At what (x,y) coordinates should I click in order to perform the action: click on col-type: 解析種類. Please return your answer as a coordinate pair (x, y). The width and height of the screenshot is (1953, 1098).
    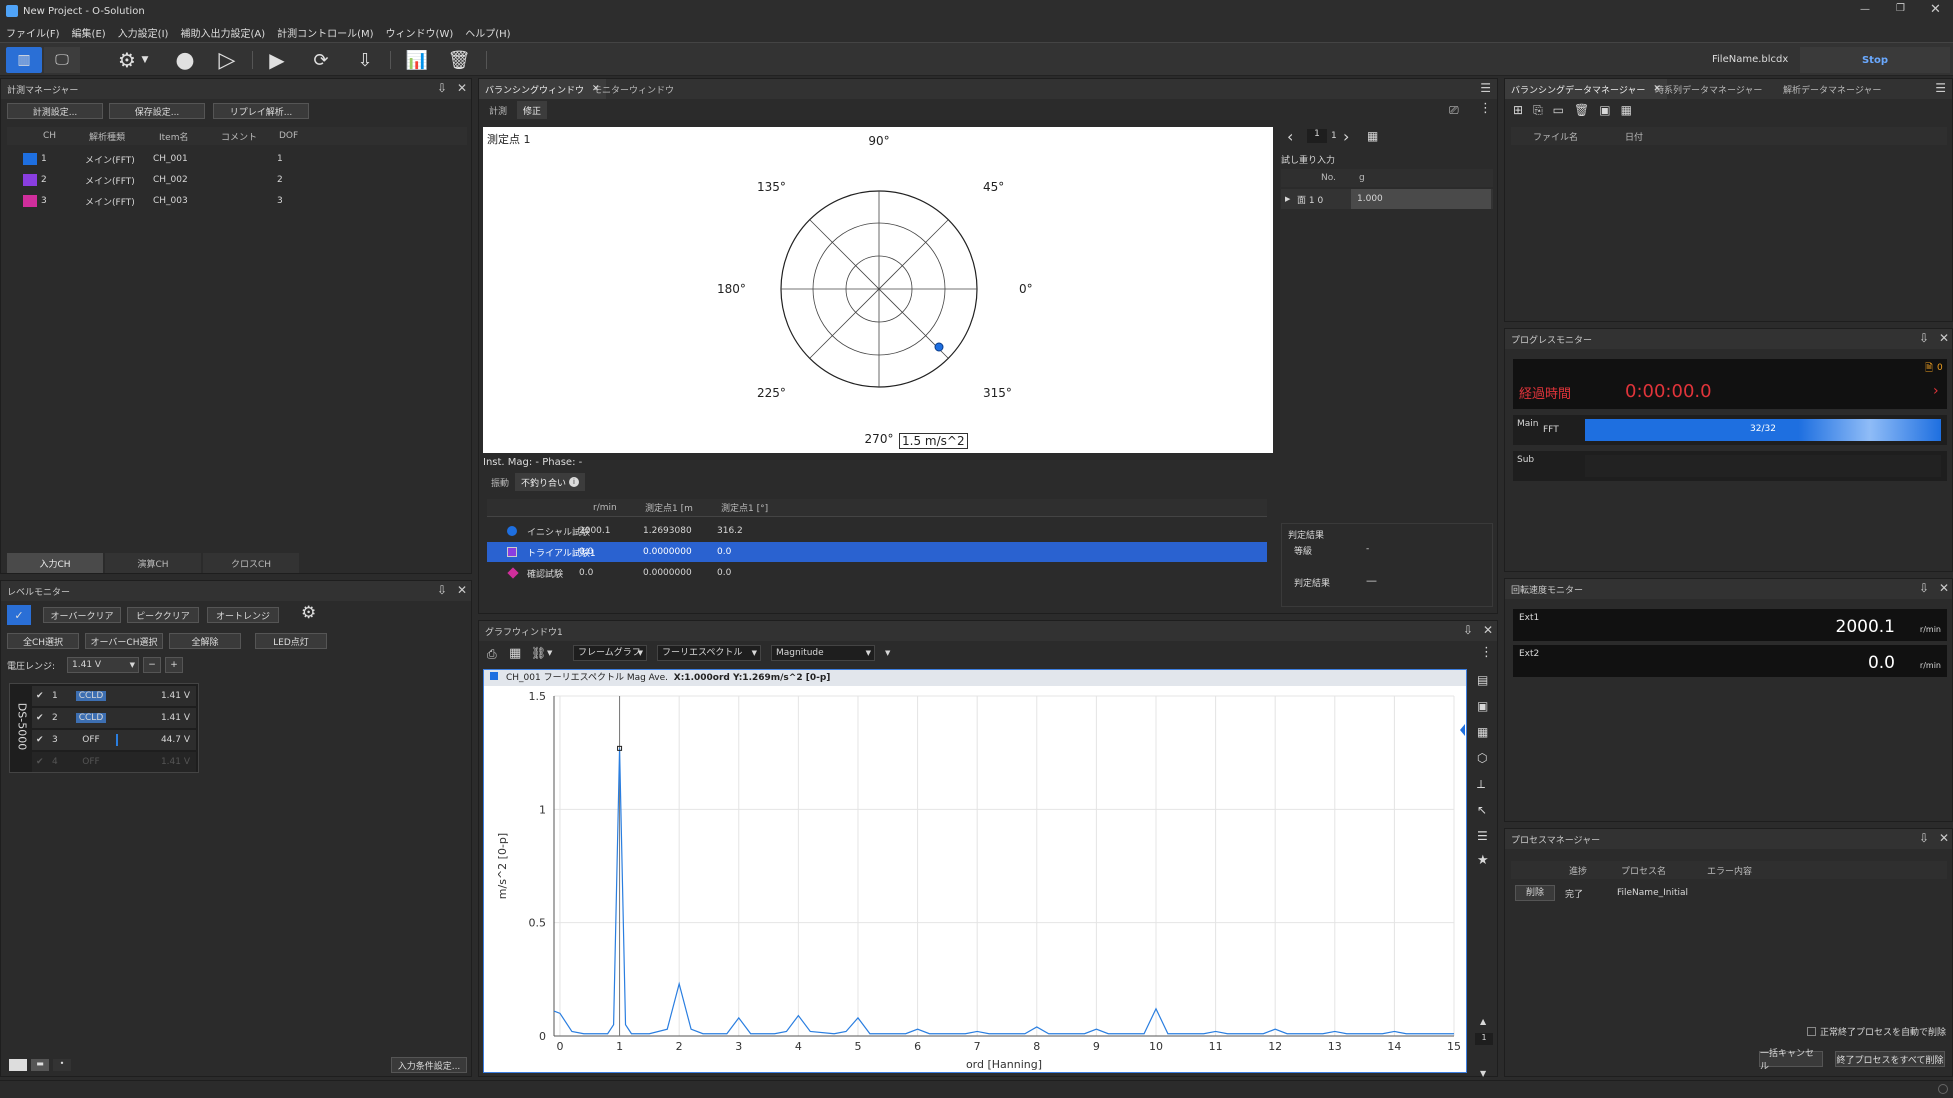
    Looking at the image, I should click on (107, 136).